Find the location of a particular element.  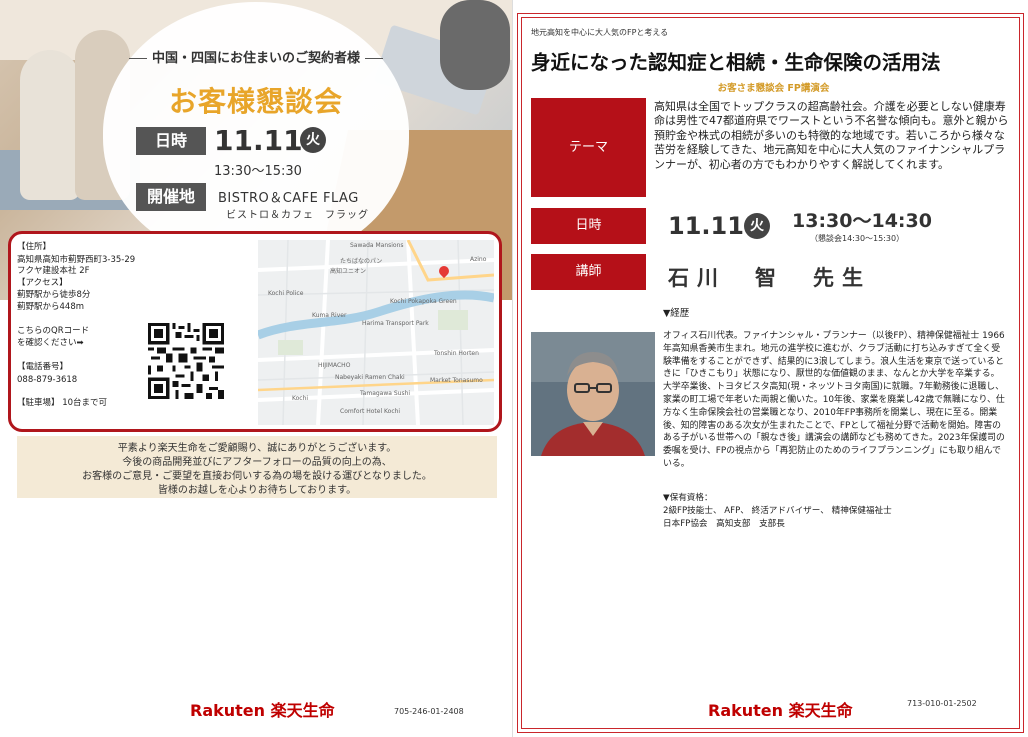

phone-label: 【電話番号】 is located at coordinates (43, 367).